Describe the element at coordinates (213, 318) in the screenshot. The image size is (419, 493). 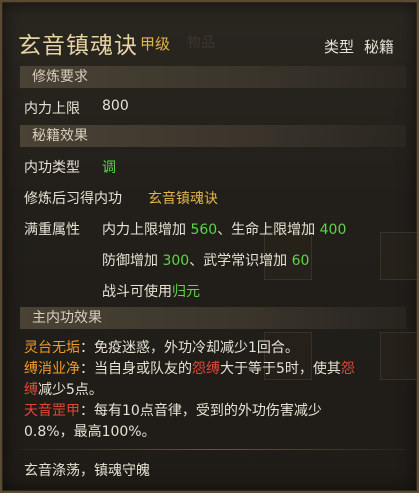
I see `section-main-effects: 主内功效果` at that location.